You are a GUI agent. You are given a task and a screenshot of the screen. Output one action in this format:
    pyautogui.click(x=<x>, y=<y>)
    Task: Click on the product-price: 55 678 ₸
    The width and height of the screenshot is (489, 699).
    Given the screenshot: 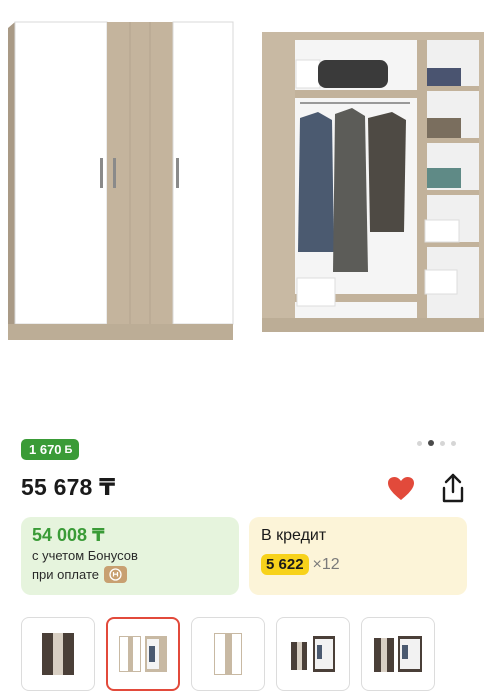 What is the action you would take?
    pyautogui.click(x=68, y=487)
    